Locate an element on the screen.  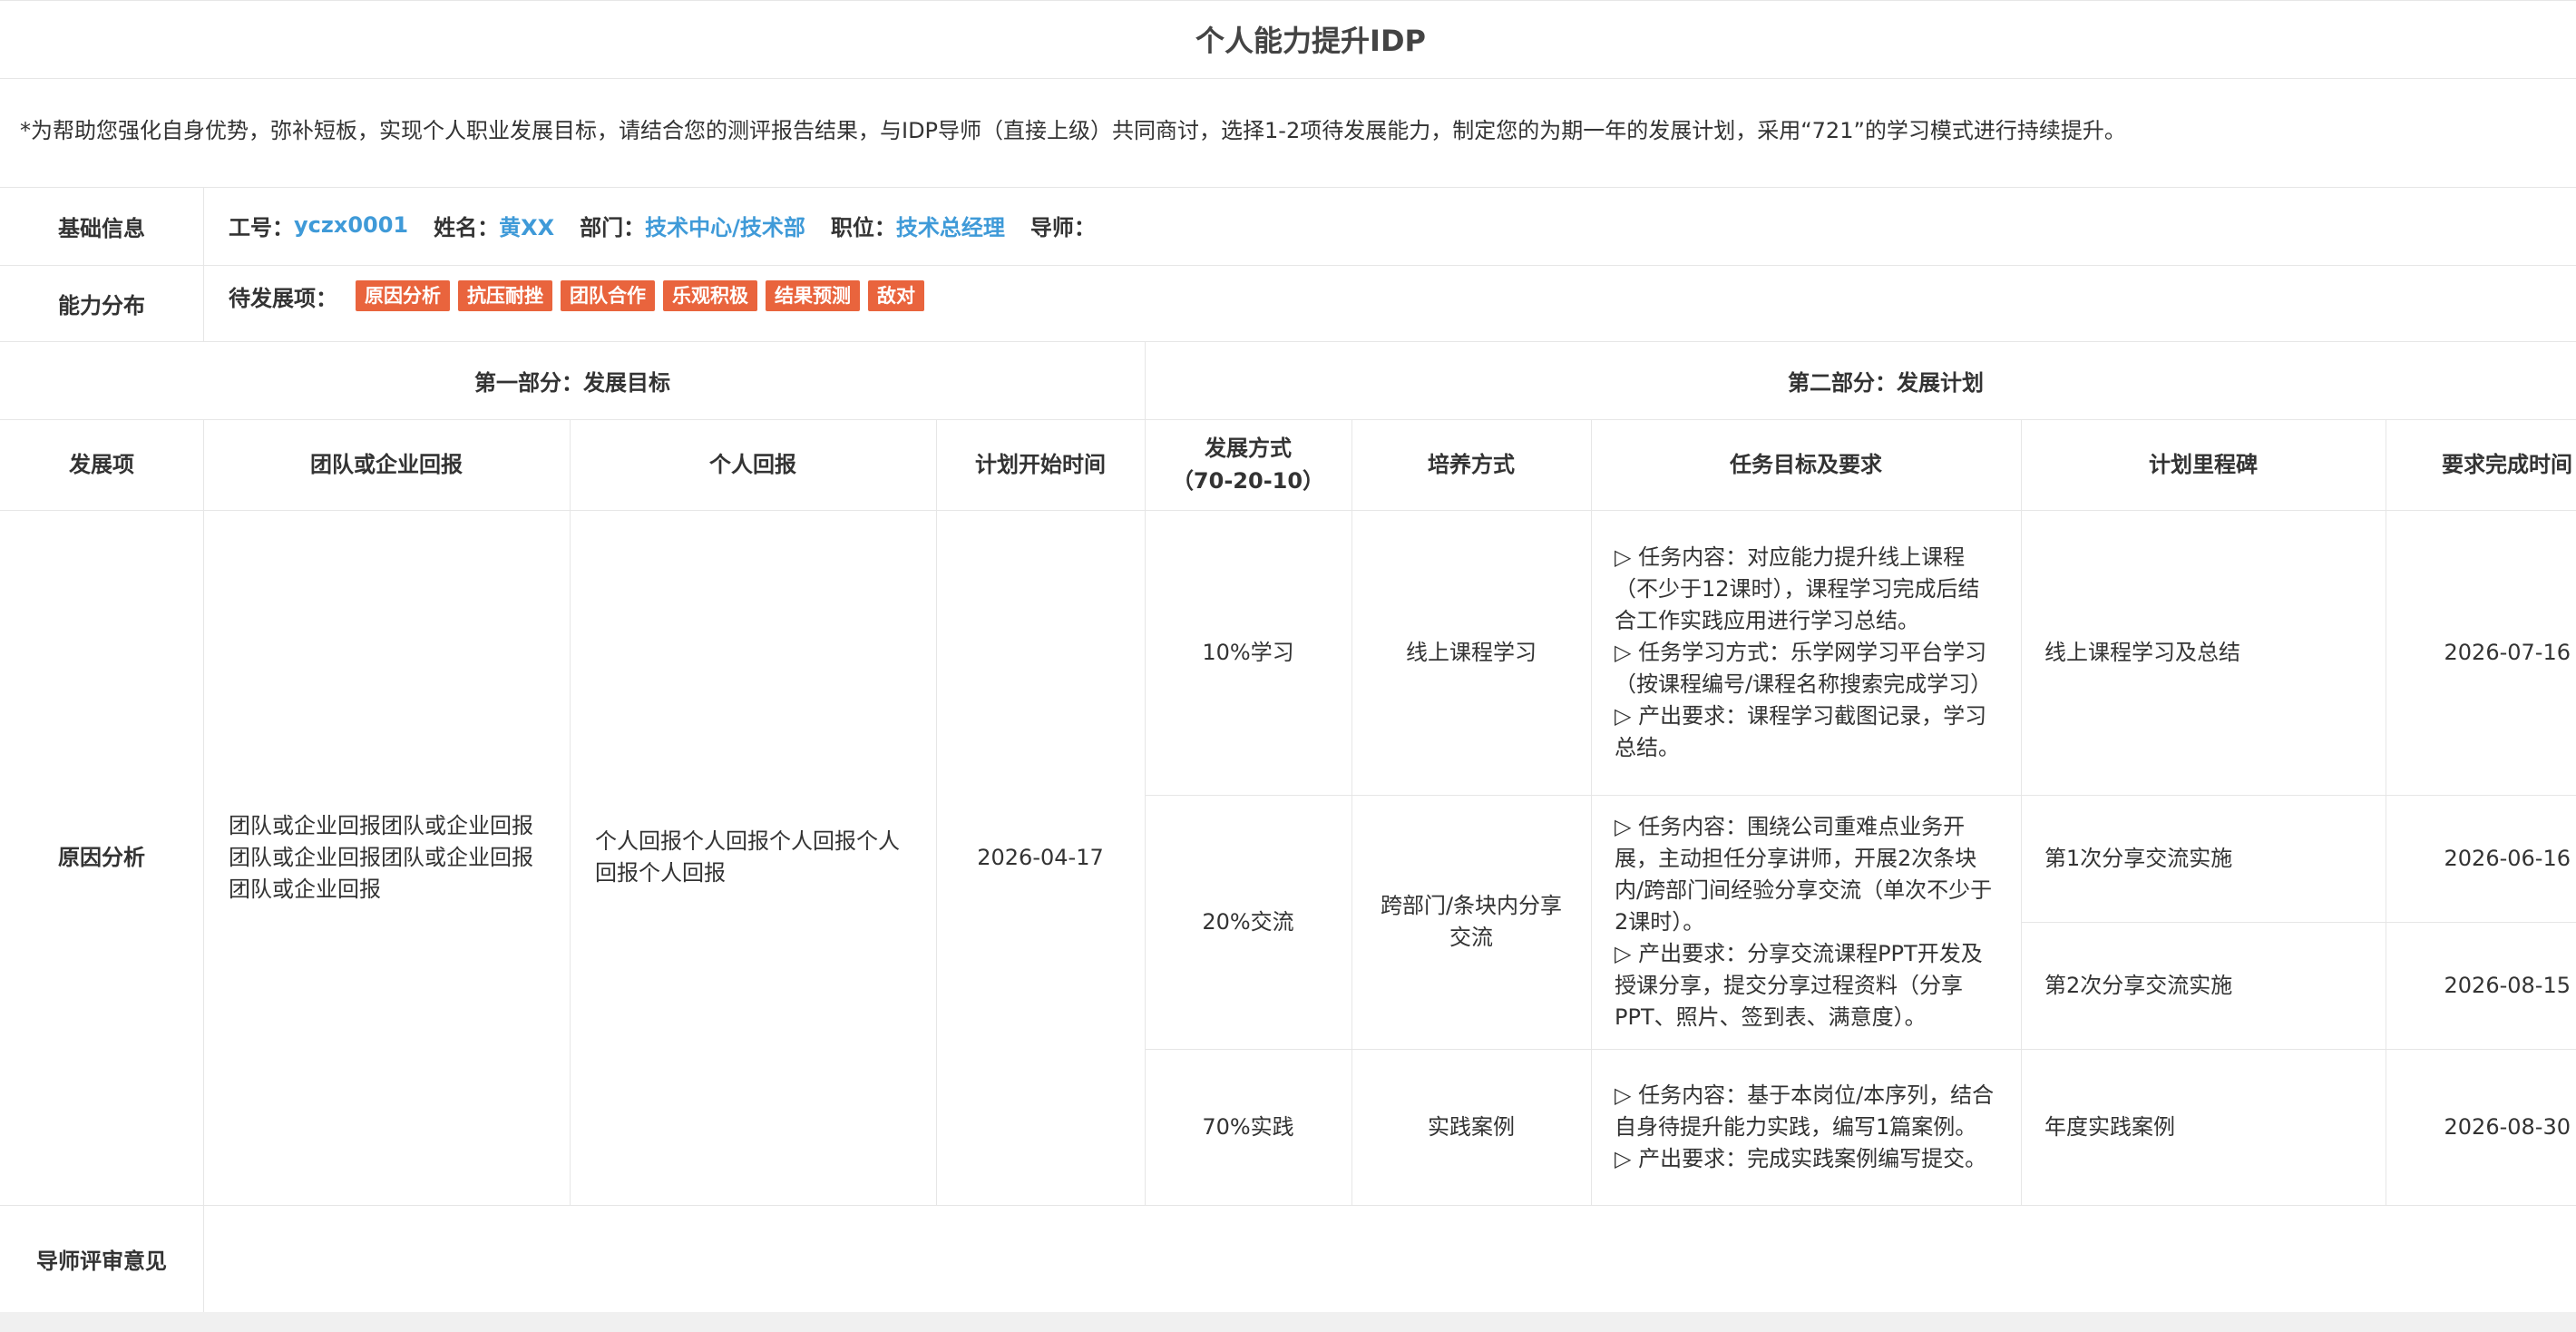
header-deadline: 要求完成时间 is located at coordinates (2507, 464).